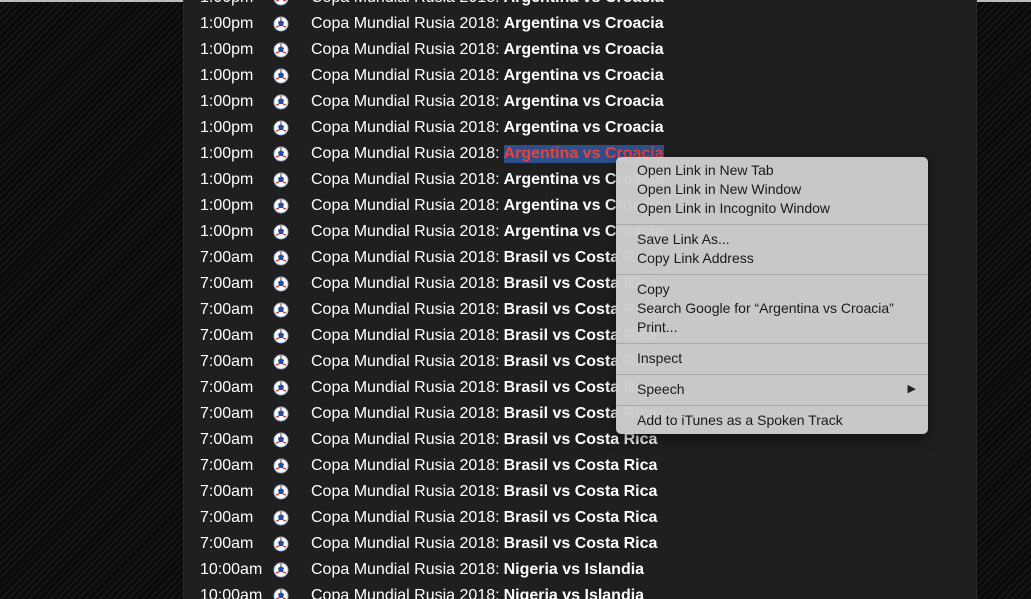 The height and width of the screenshot is (599, 1031). Describe the element at coordinates (733, 208) in the screenshot. I see `menu-item-label: Open Link in Incognito Window` at that location.